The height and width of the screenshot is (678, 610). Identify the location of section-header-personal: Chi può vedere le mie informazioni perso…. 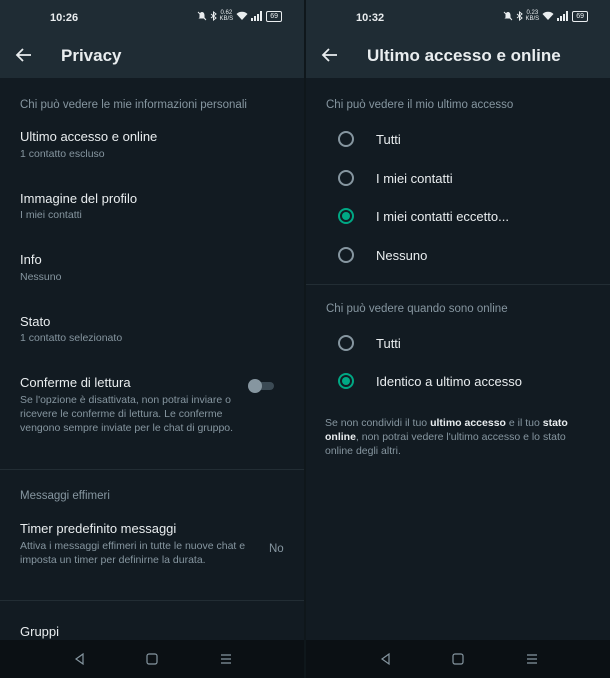
(133, 105).